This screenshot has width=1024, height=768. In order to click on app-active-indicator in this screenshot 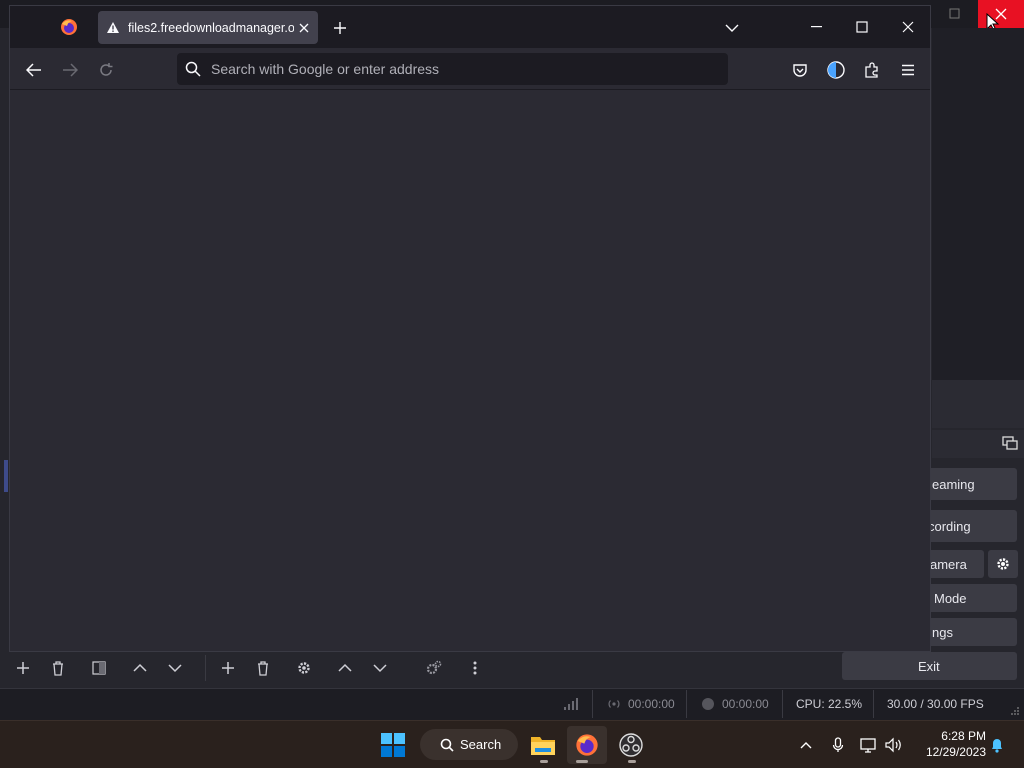, I will do `click(582, 761)`.